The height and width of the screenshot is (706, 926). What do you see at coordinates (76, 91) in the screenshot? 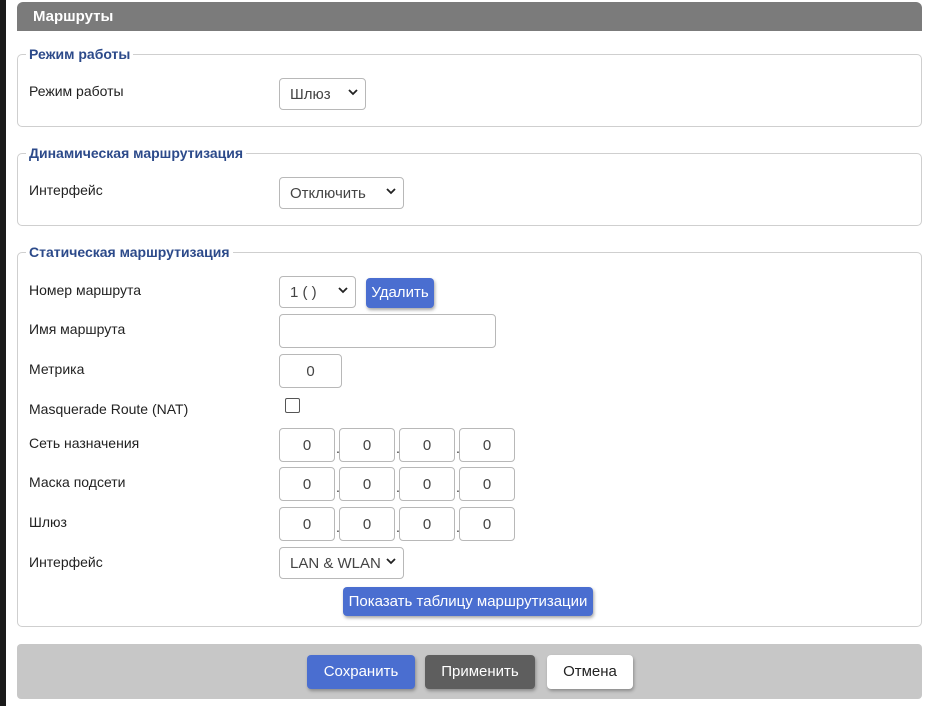
I see `mode-label: Режим работы` at bounding box center [76, 91].